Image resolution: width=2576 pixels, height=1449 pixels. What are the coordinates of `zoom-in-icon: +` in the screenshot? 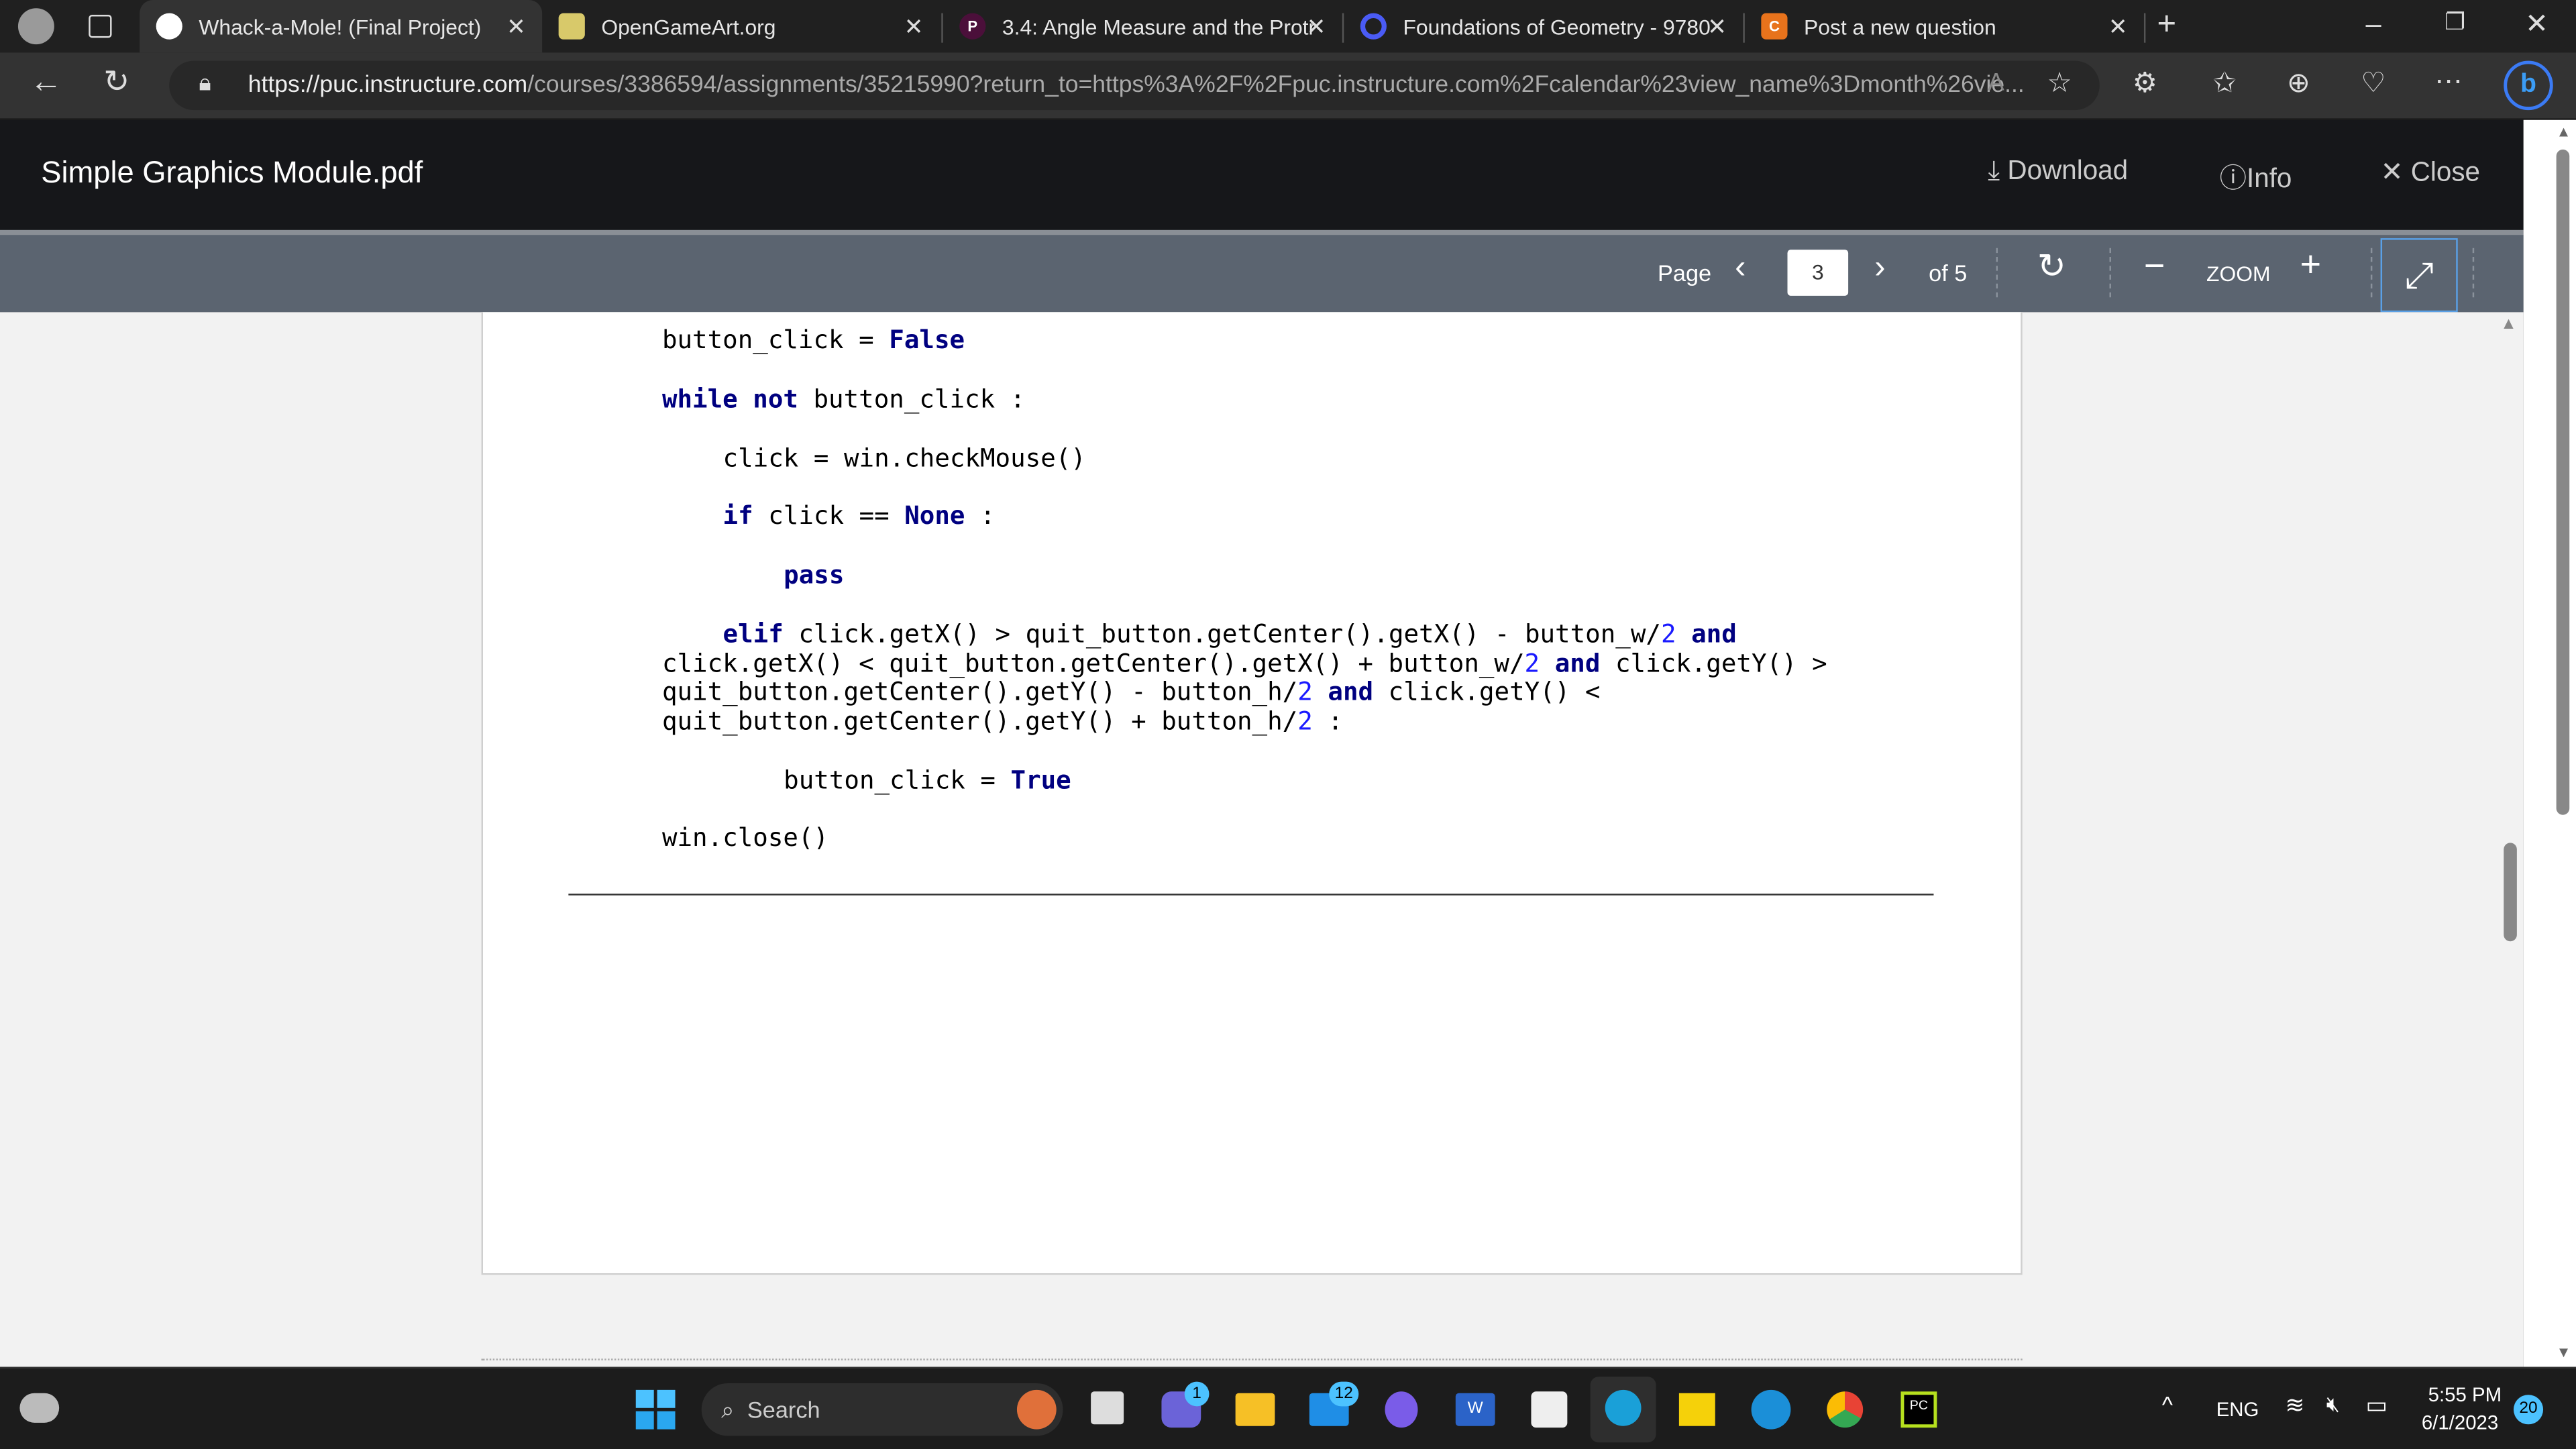 It's located at (2310, 264).